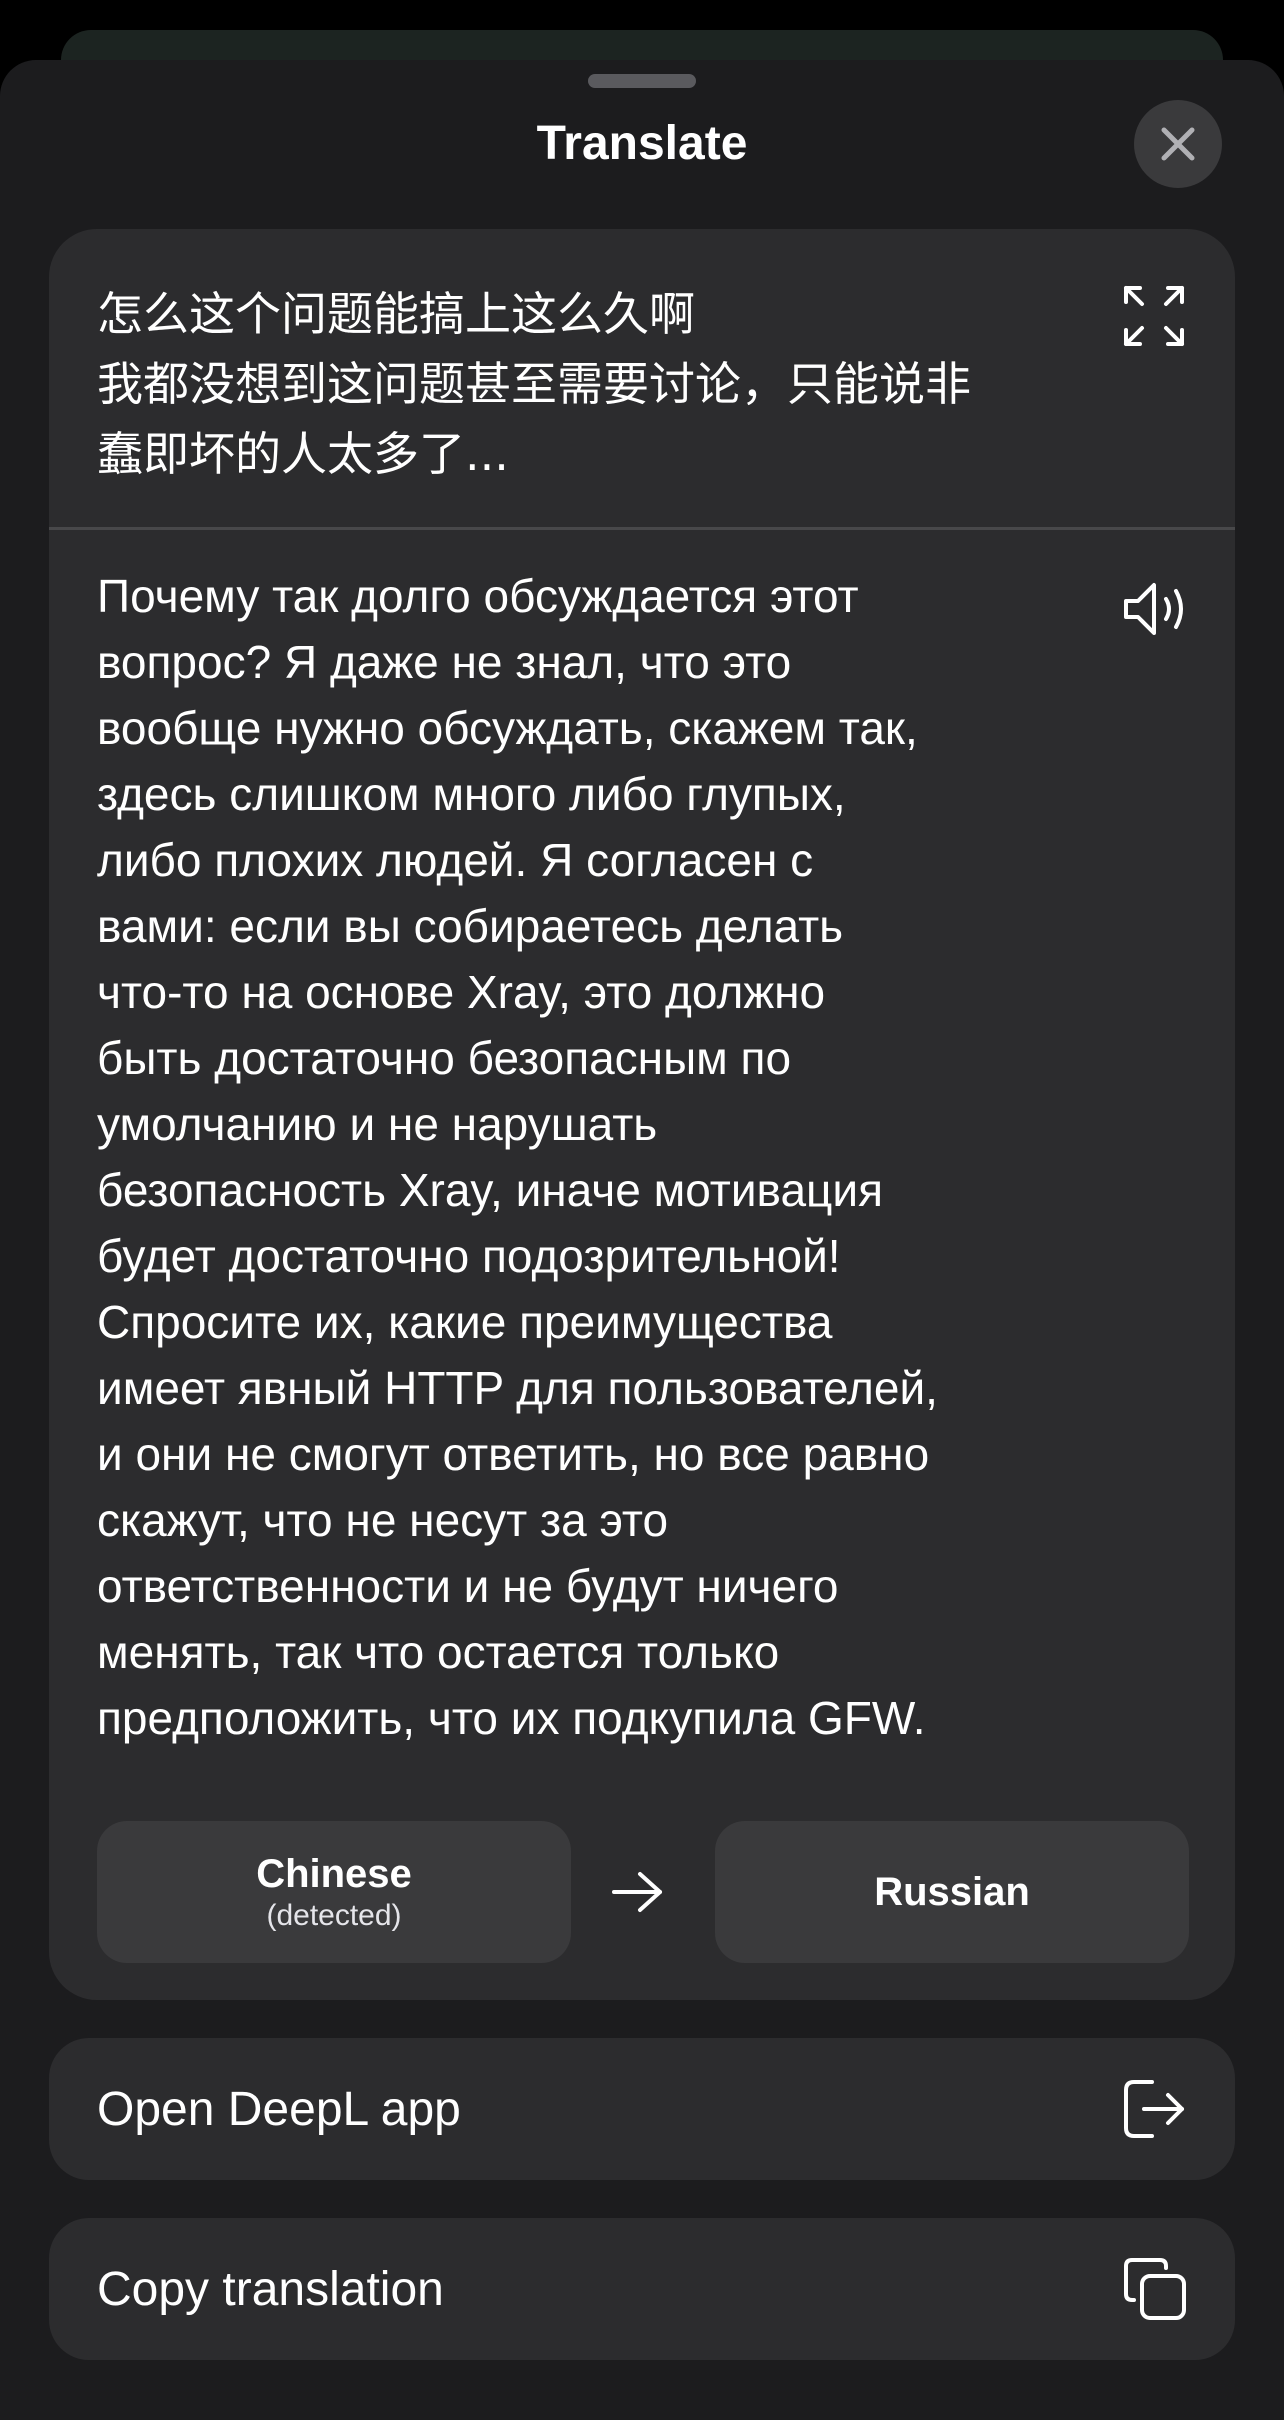  I want to click on speak-button, so click(1157, 609).